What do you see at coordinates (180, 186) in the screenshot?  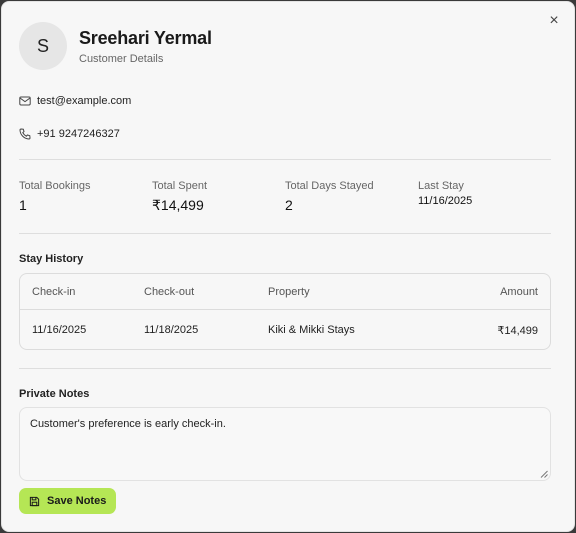 I see `stat-label: Total Spent` at bounding box center [180, 186].